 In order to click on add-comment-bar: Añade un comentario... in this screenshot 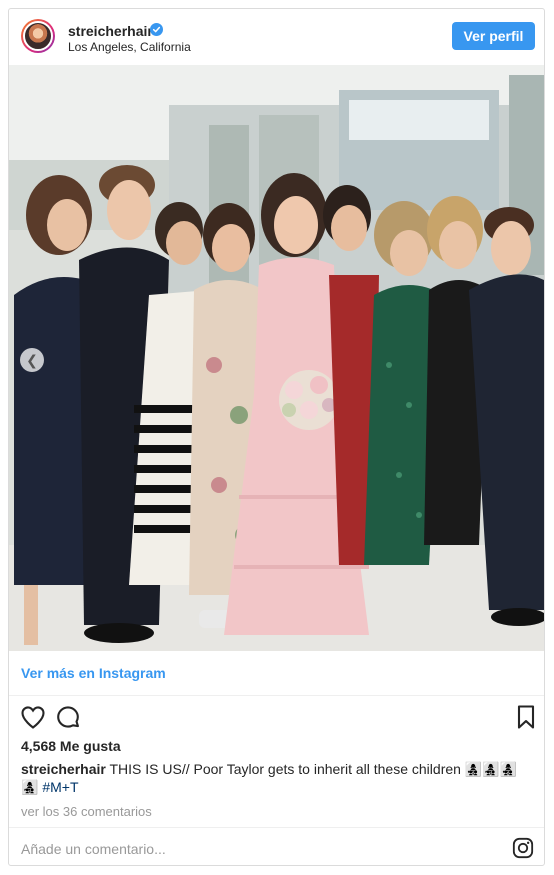, I will do `click(276, 847)`.